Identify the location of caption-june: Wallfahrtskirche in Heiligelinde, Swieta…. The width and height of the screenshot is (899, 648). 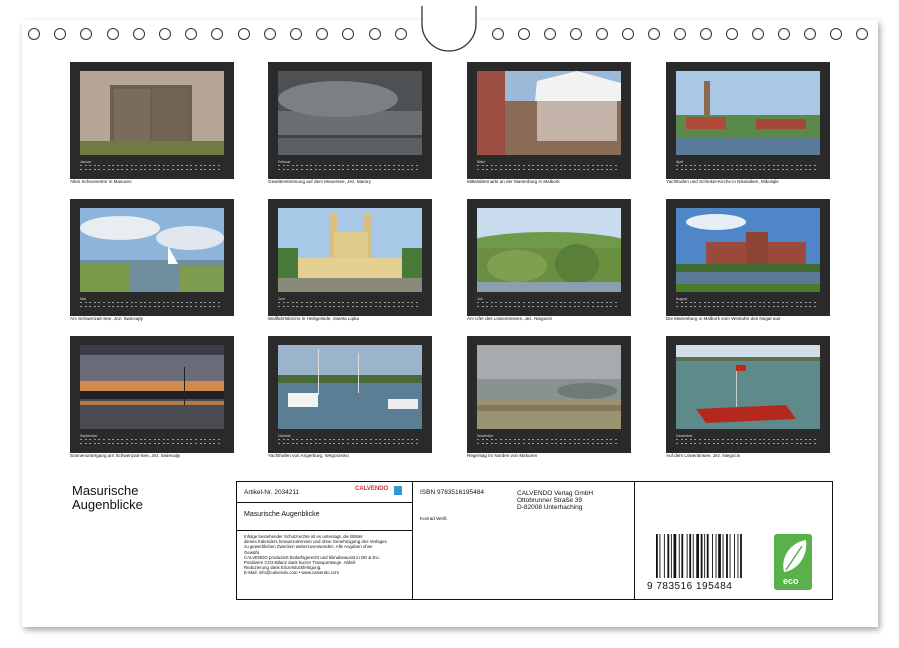
(313, 318).